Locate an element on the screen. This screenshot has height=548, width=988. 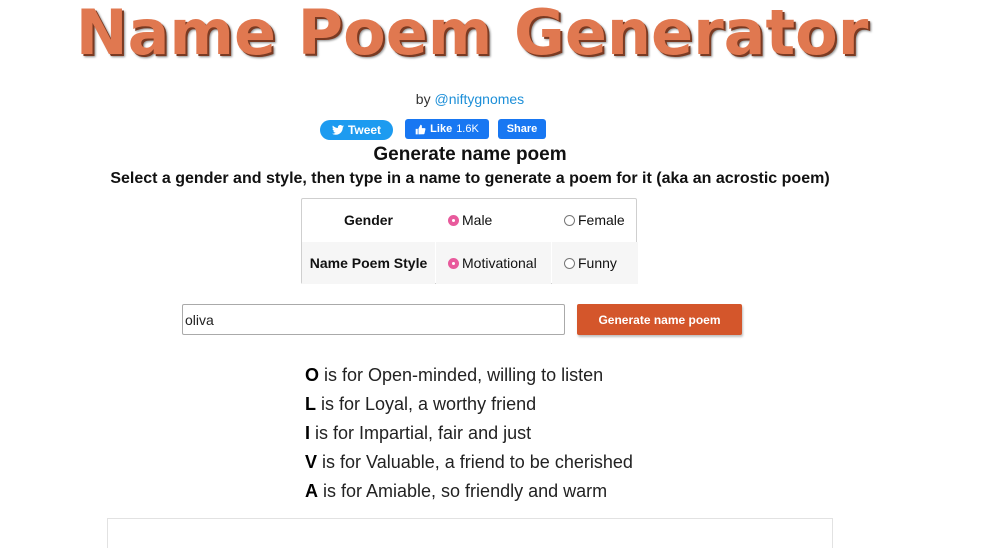
poem-text: is for Impartial, fair and just is located at coordinates (421, 433).